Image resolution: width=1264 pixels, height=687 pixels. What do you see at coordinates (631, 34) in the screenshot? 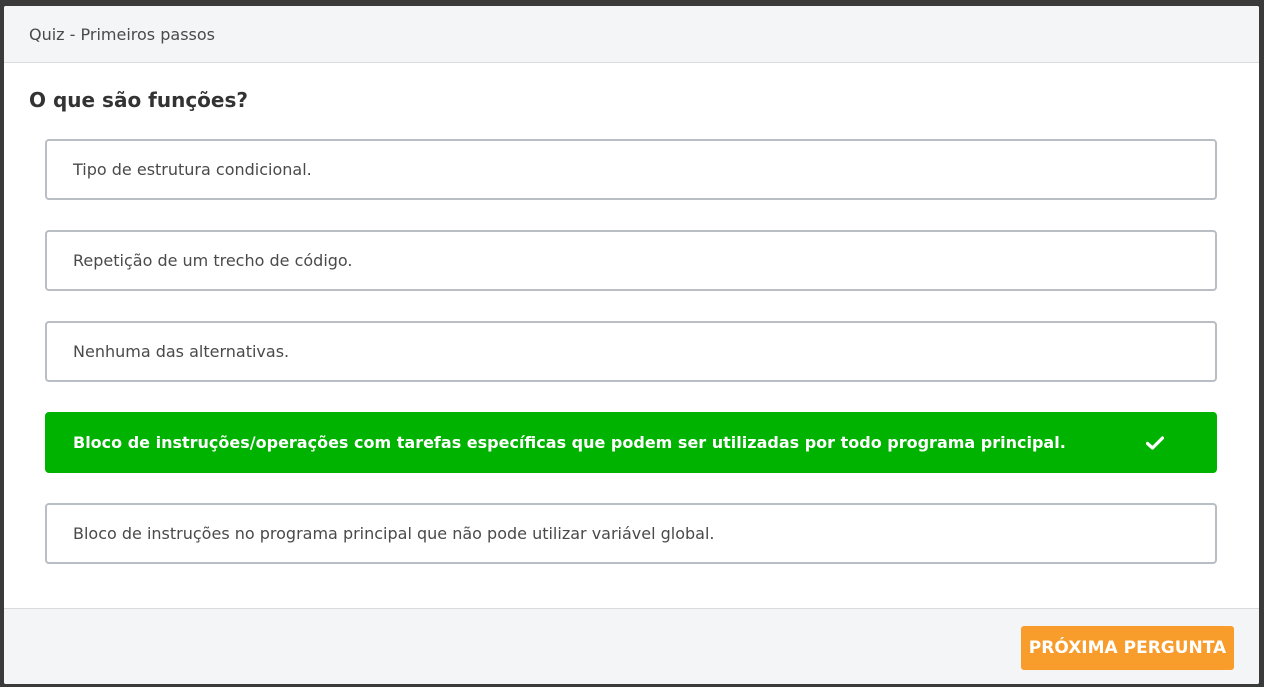
I see `quiz-header: Quiz - Primeiros passos` at bounding box center [631, 34].